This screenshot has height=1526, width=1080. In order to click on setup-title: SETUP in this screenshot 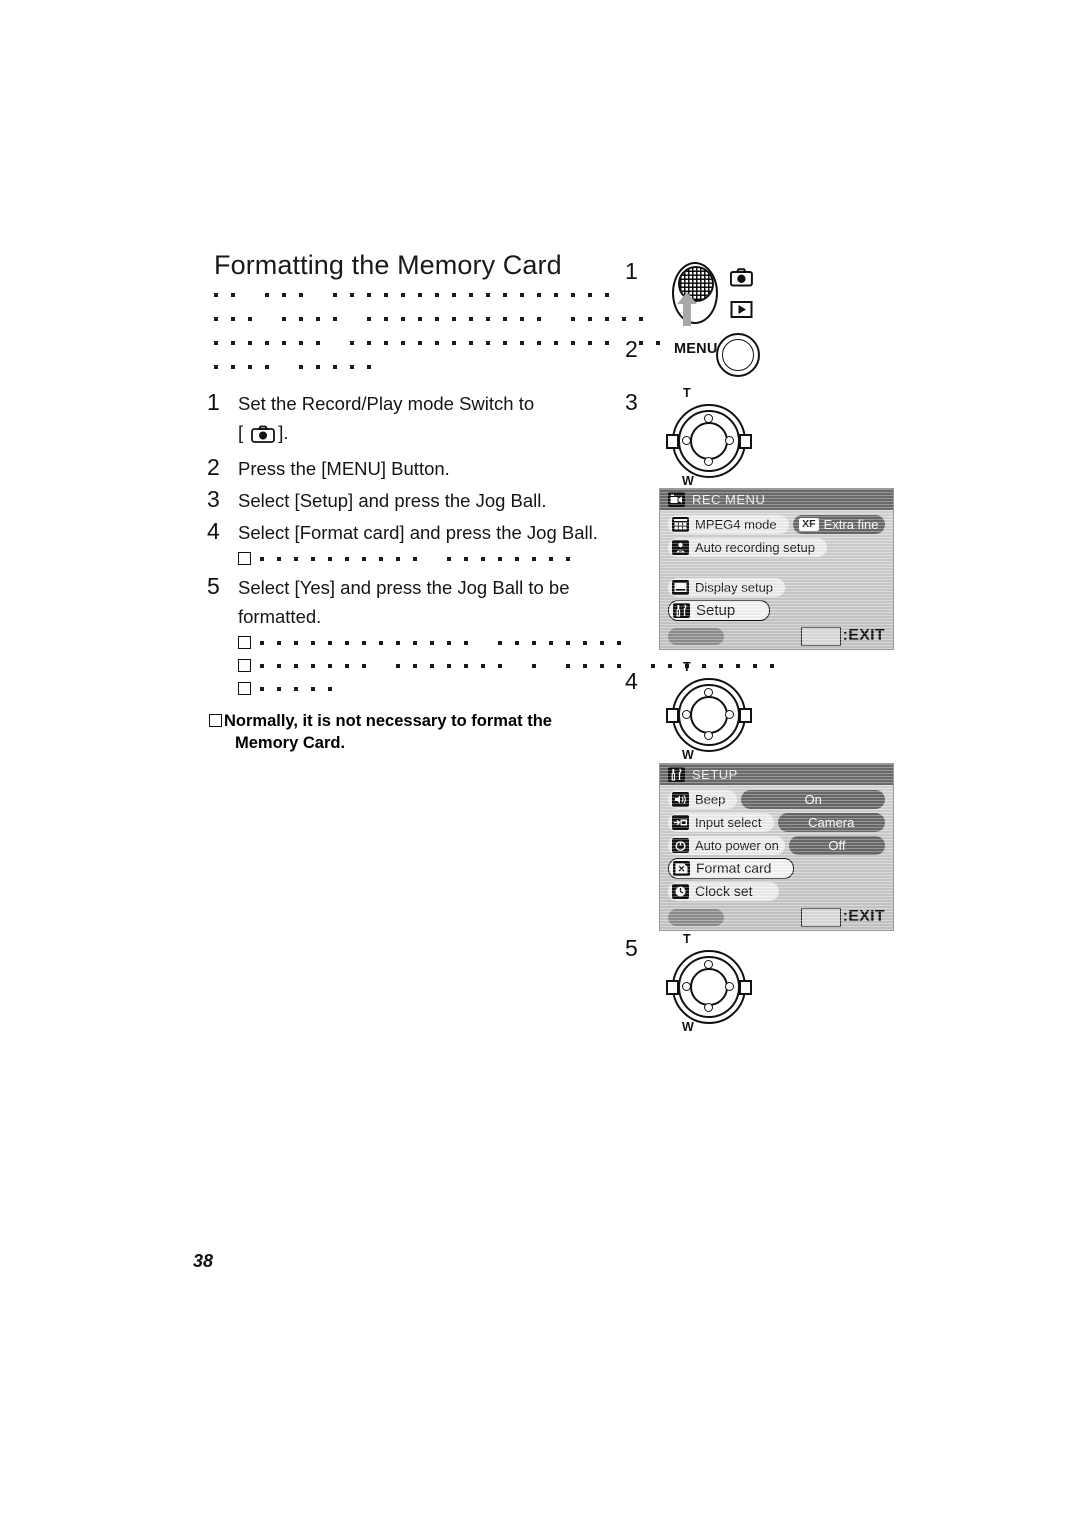, I will do `click(715, 774)`.